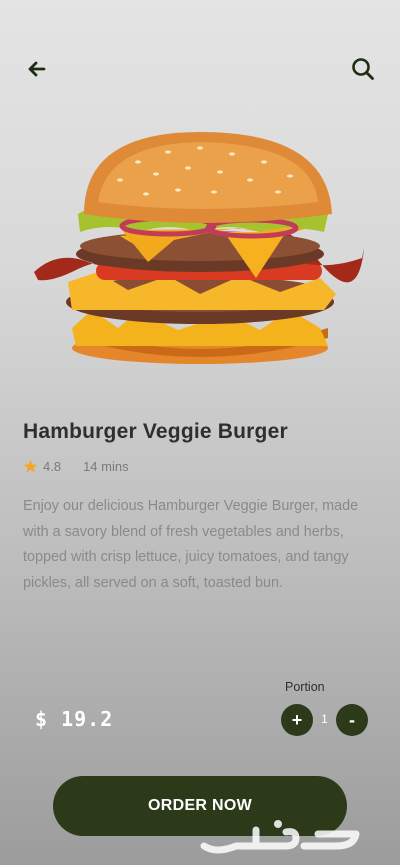 The width and height of the screenshot is (400, 865). I want to click on product-meta: 4.8 14 mins, so click(76, 466).